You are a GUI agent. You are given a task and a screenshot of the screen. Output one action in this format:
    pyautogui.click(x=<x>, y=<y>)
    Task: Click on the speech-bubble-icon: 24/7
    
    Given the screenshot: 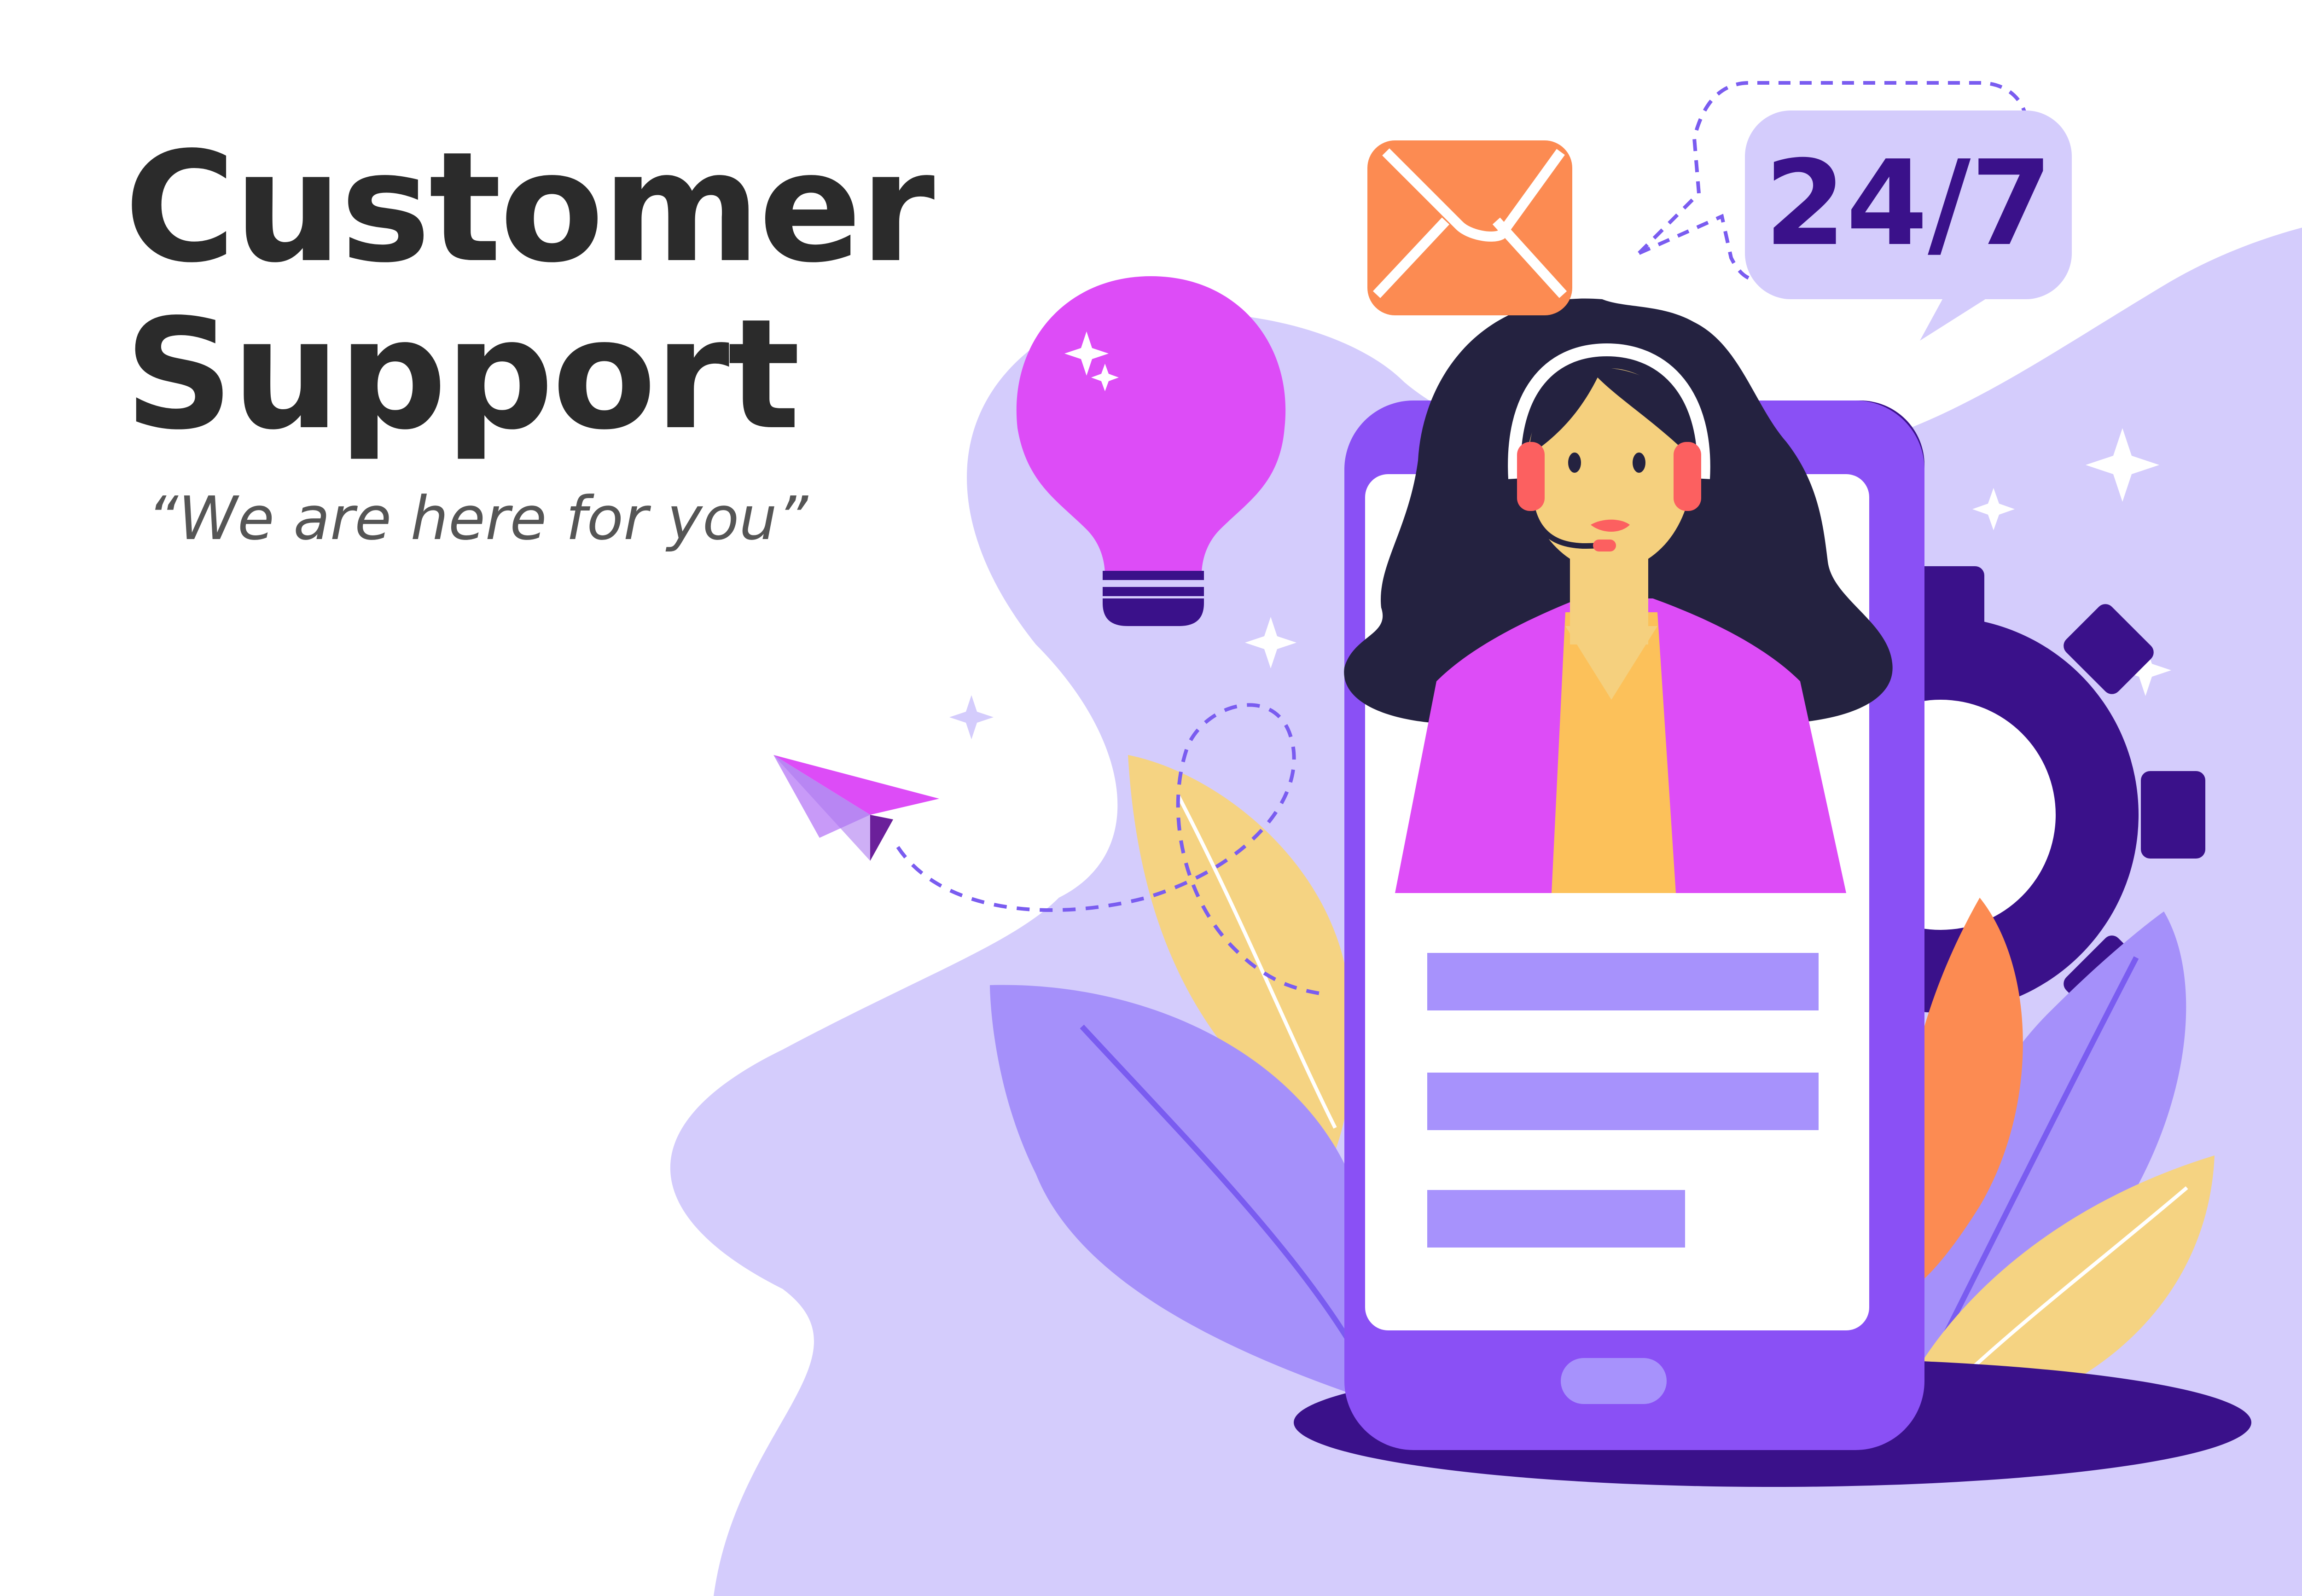 What is the action you would take?
    pyautogui.click(x=1855, y=211)
    